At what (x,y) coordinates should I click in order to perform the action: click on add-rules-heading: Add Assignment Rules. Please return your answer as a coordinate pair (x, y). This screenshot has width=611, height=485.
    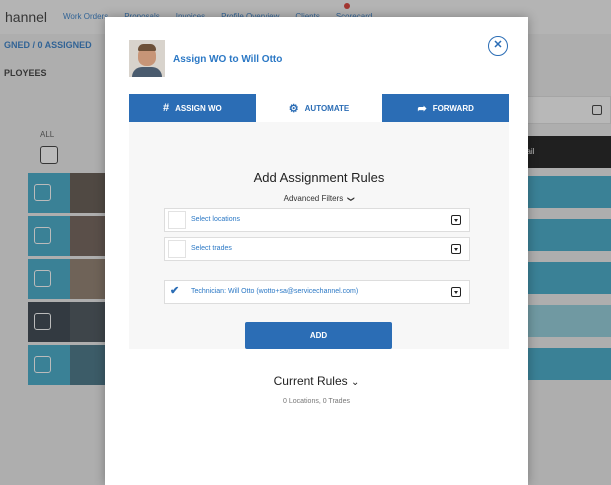
    Looking at the image, I should click on (319, 177).